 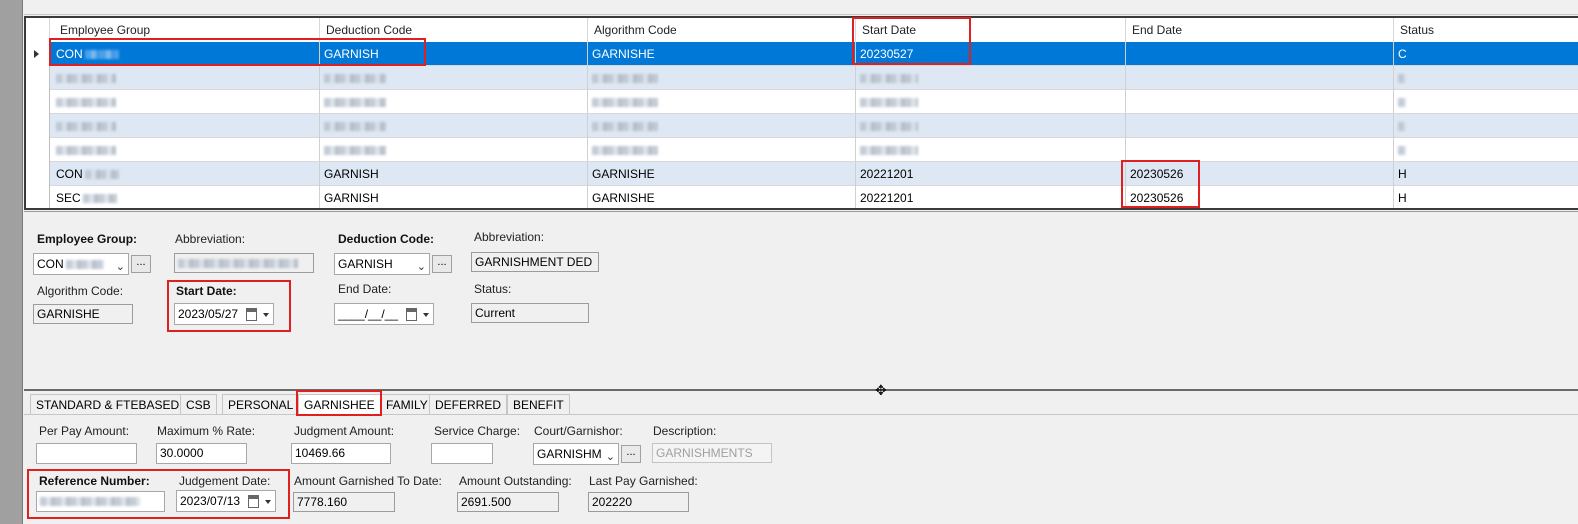 I want to click on col-deduction-code: Deduction Code, so click(x=454, y=30).